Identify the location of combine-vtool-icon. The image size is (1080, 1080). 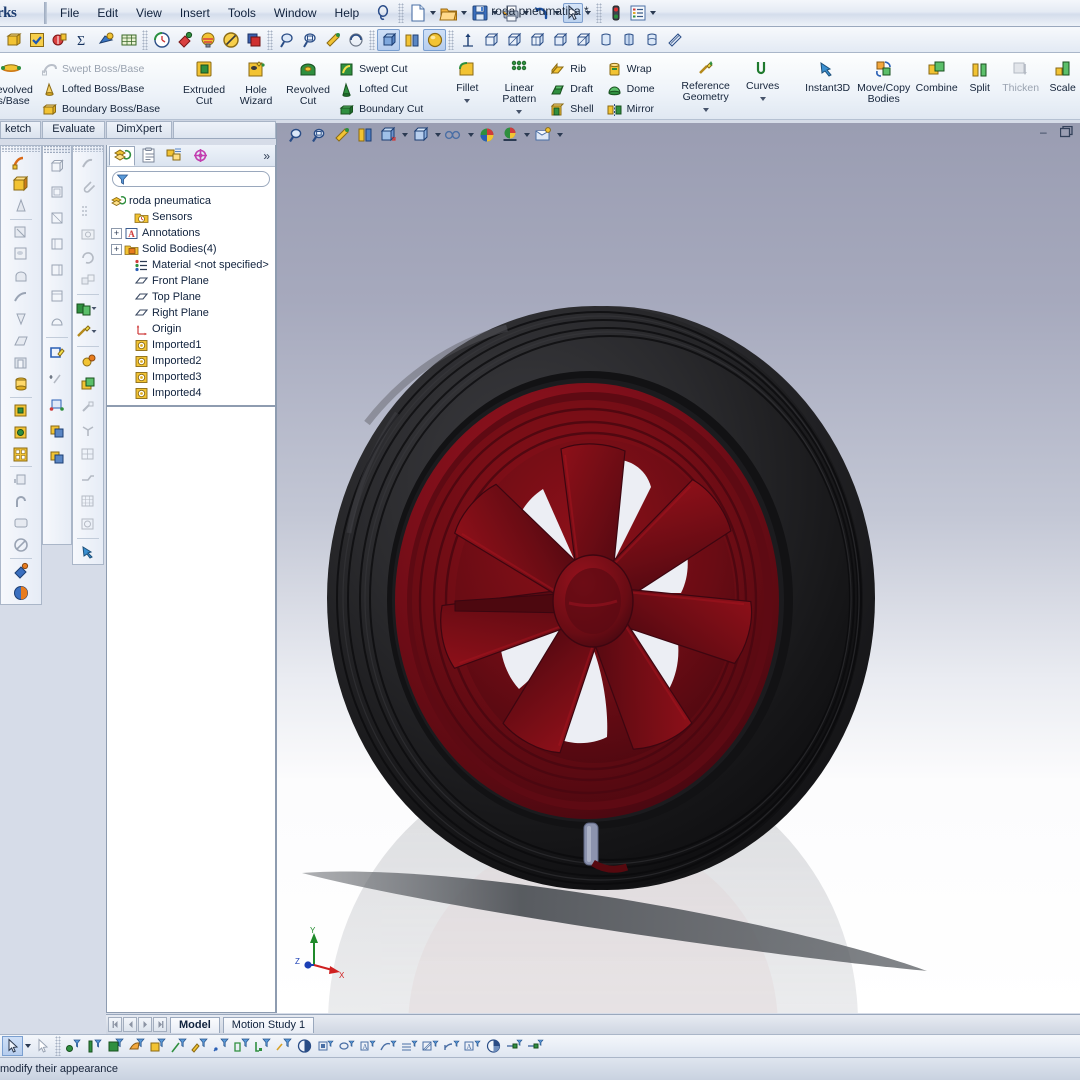
(21, 411).